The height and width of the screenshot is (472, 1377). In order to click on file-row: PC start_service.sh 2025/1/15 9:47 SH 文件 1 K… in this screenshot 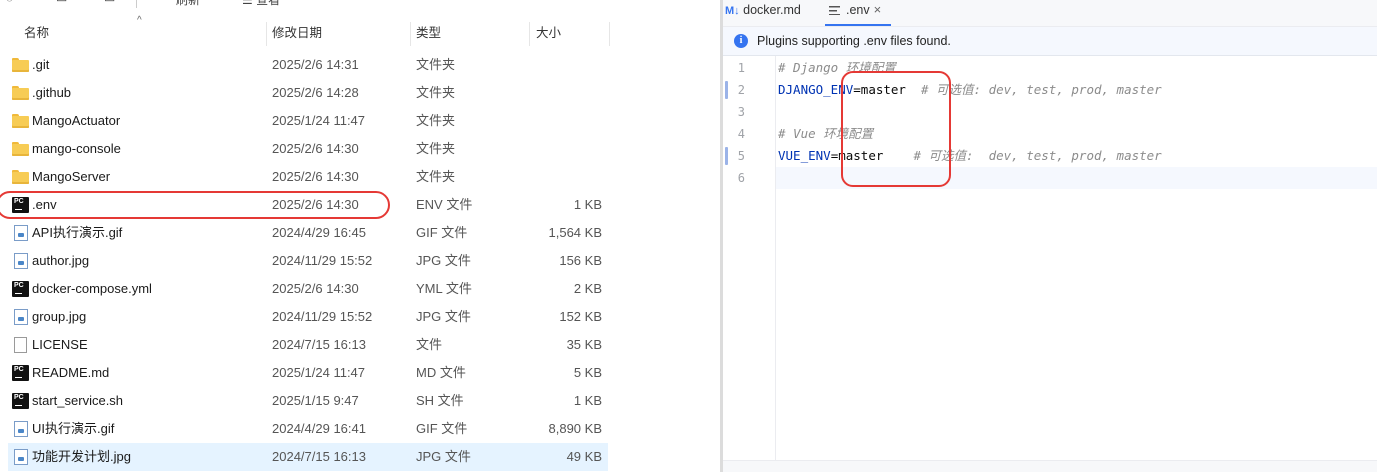, I will do `click(308, 401)`.